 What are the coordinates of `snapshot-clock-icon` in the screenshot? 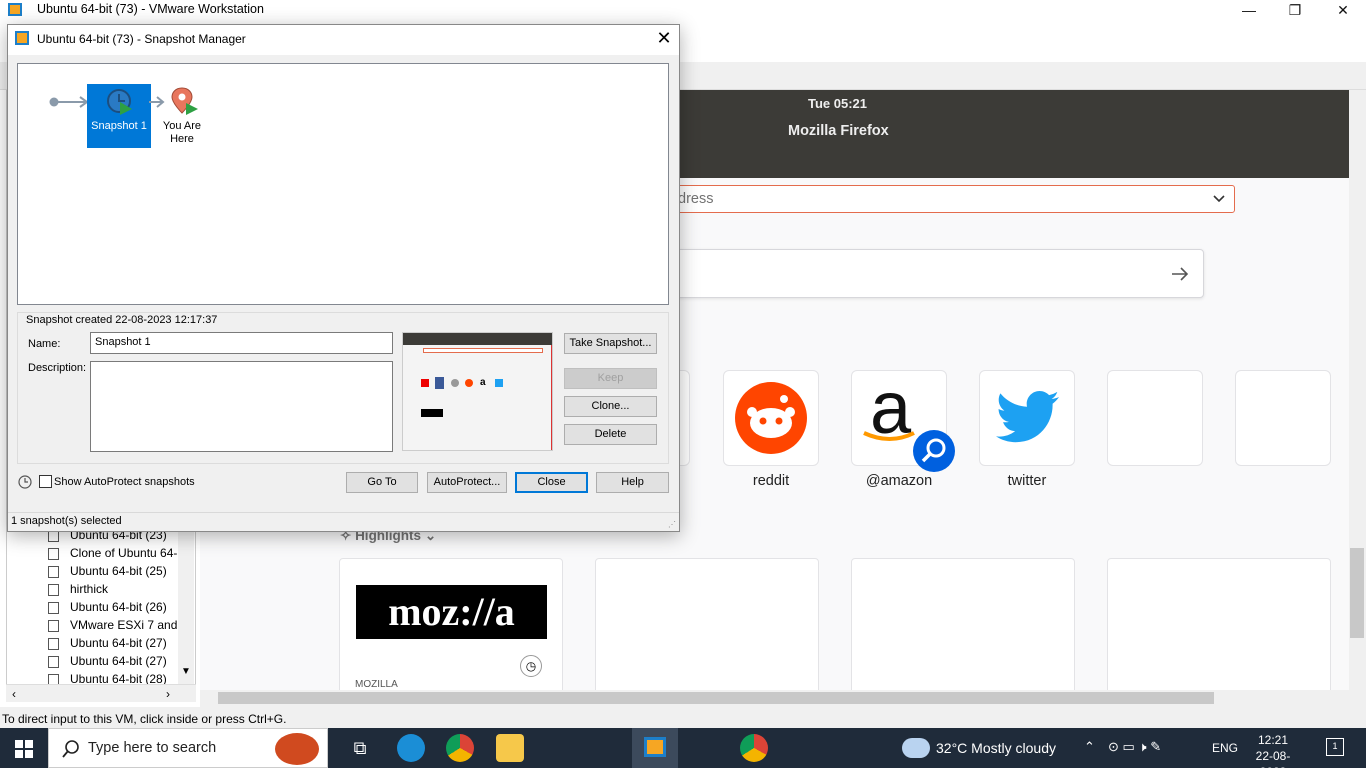 It's located at (119, 102).